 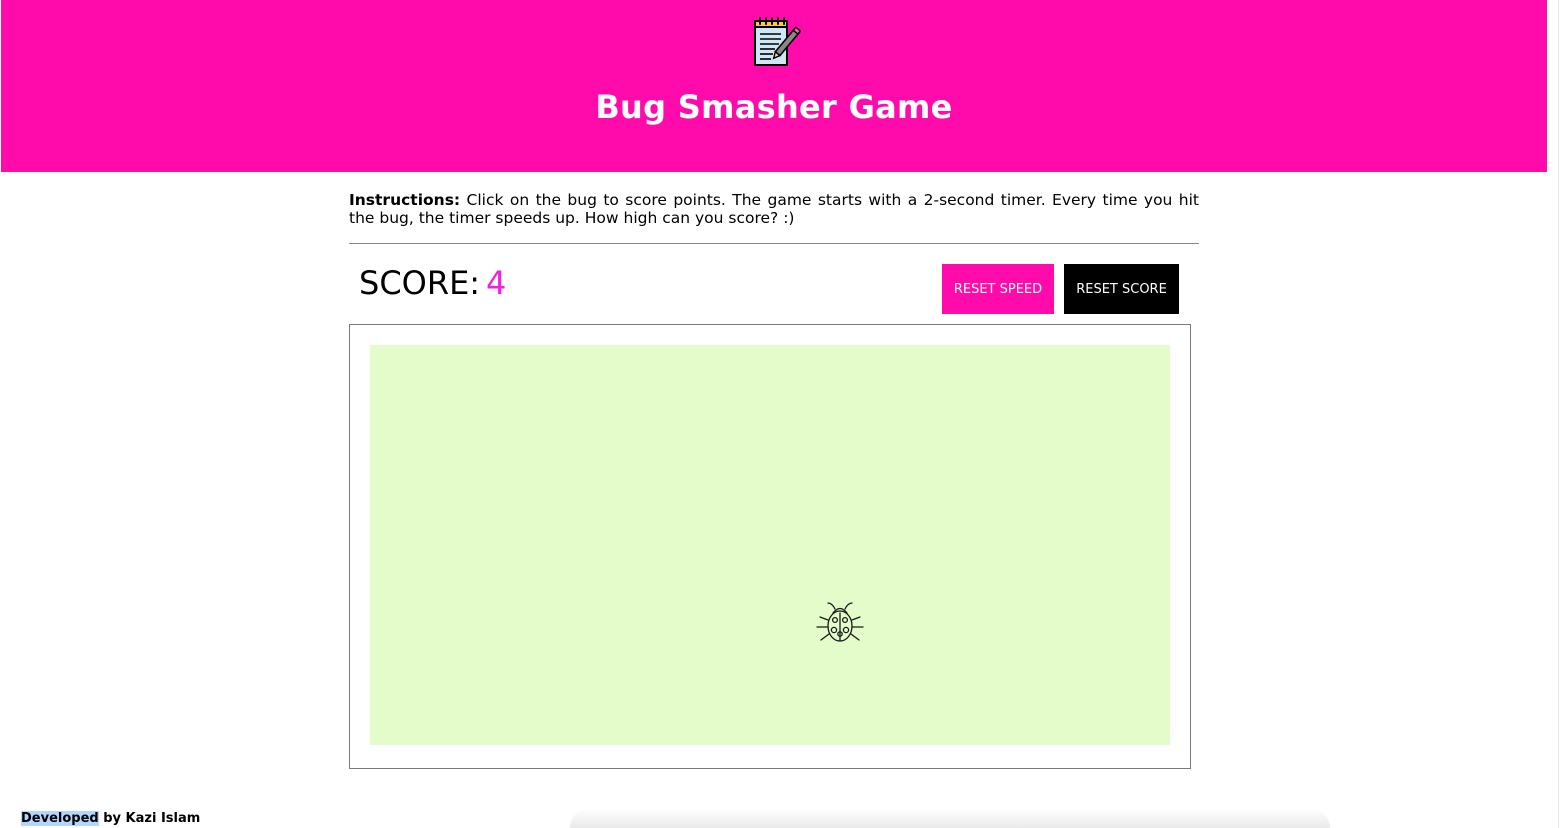 I want to click on shadow-overlay, so click(x=950, y=818).